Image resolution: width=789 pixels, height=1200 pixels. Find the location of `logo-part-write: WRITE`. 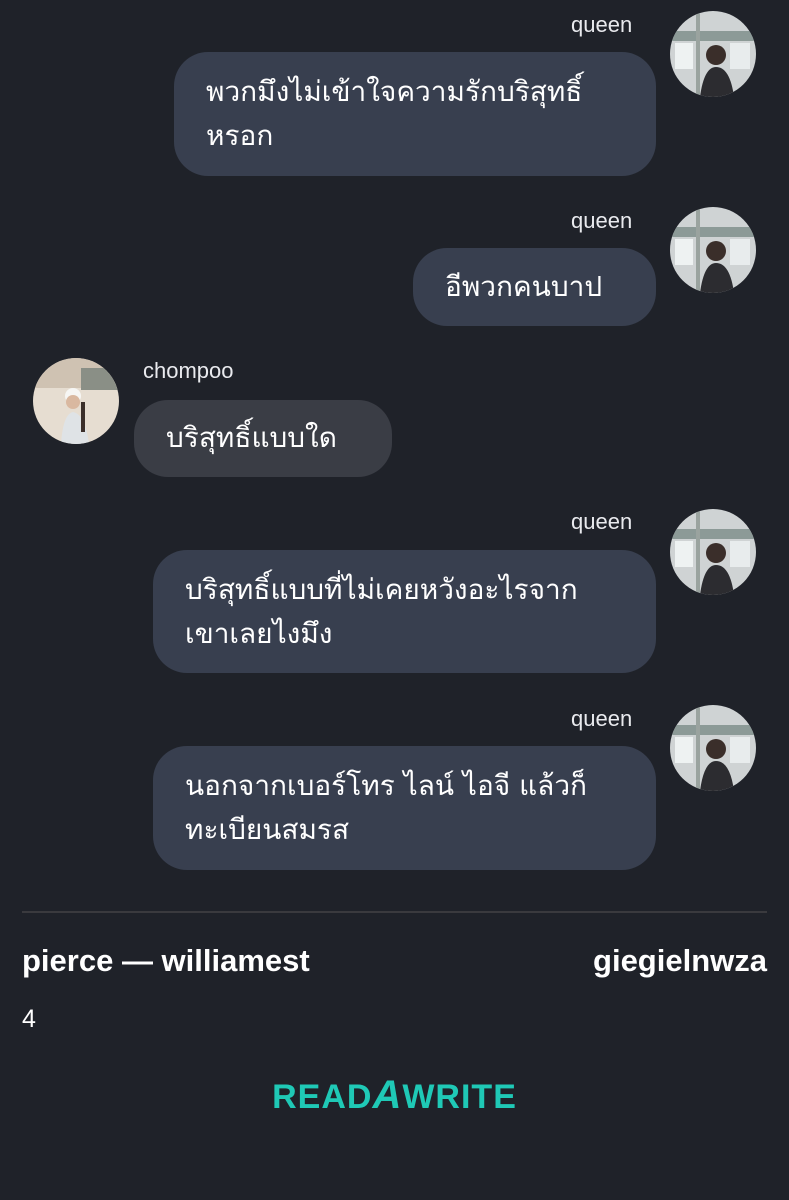

logo-part-write: WRITE is located at coordinates (459, 1097).